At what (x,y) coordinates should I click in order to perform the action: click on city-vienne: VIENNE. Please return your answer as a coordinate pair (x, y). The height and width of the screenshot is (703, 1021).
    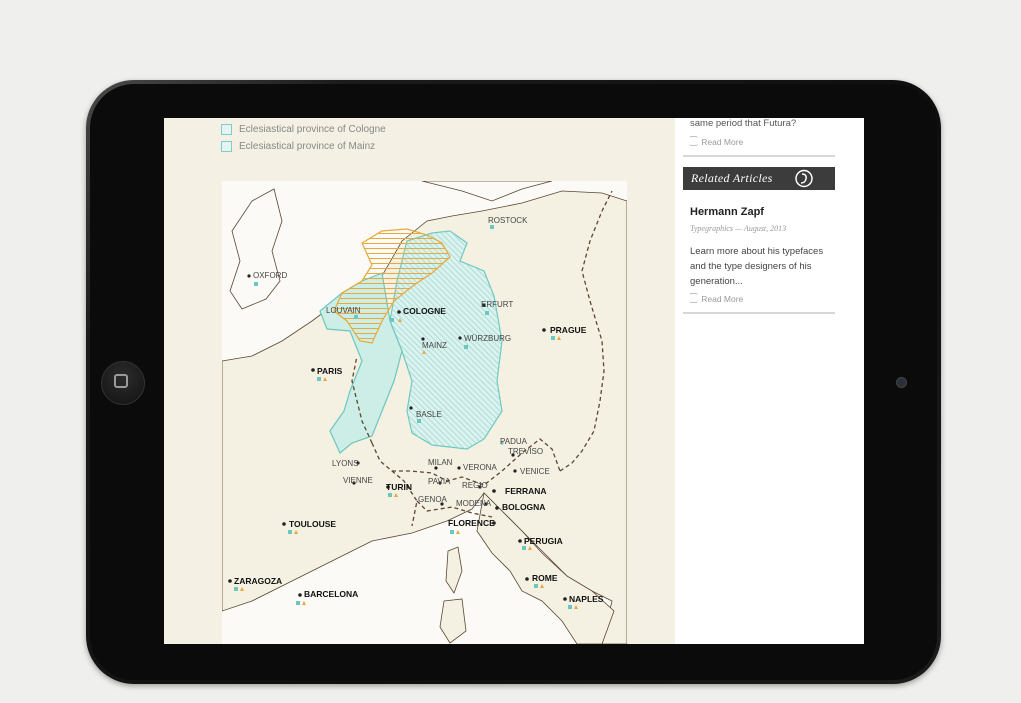
    Looking at the image, I should click on (358, 480).